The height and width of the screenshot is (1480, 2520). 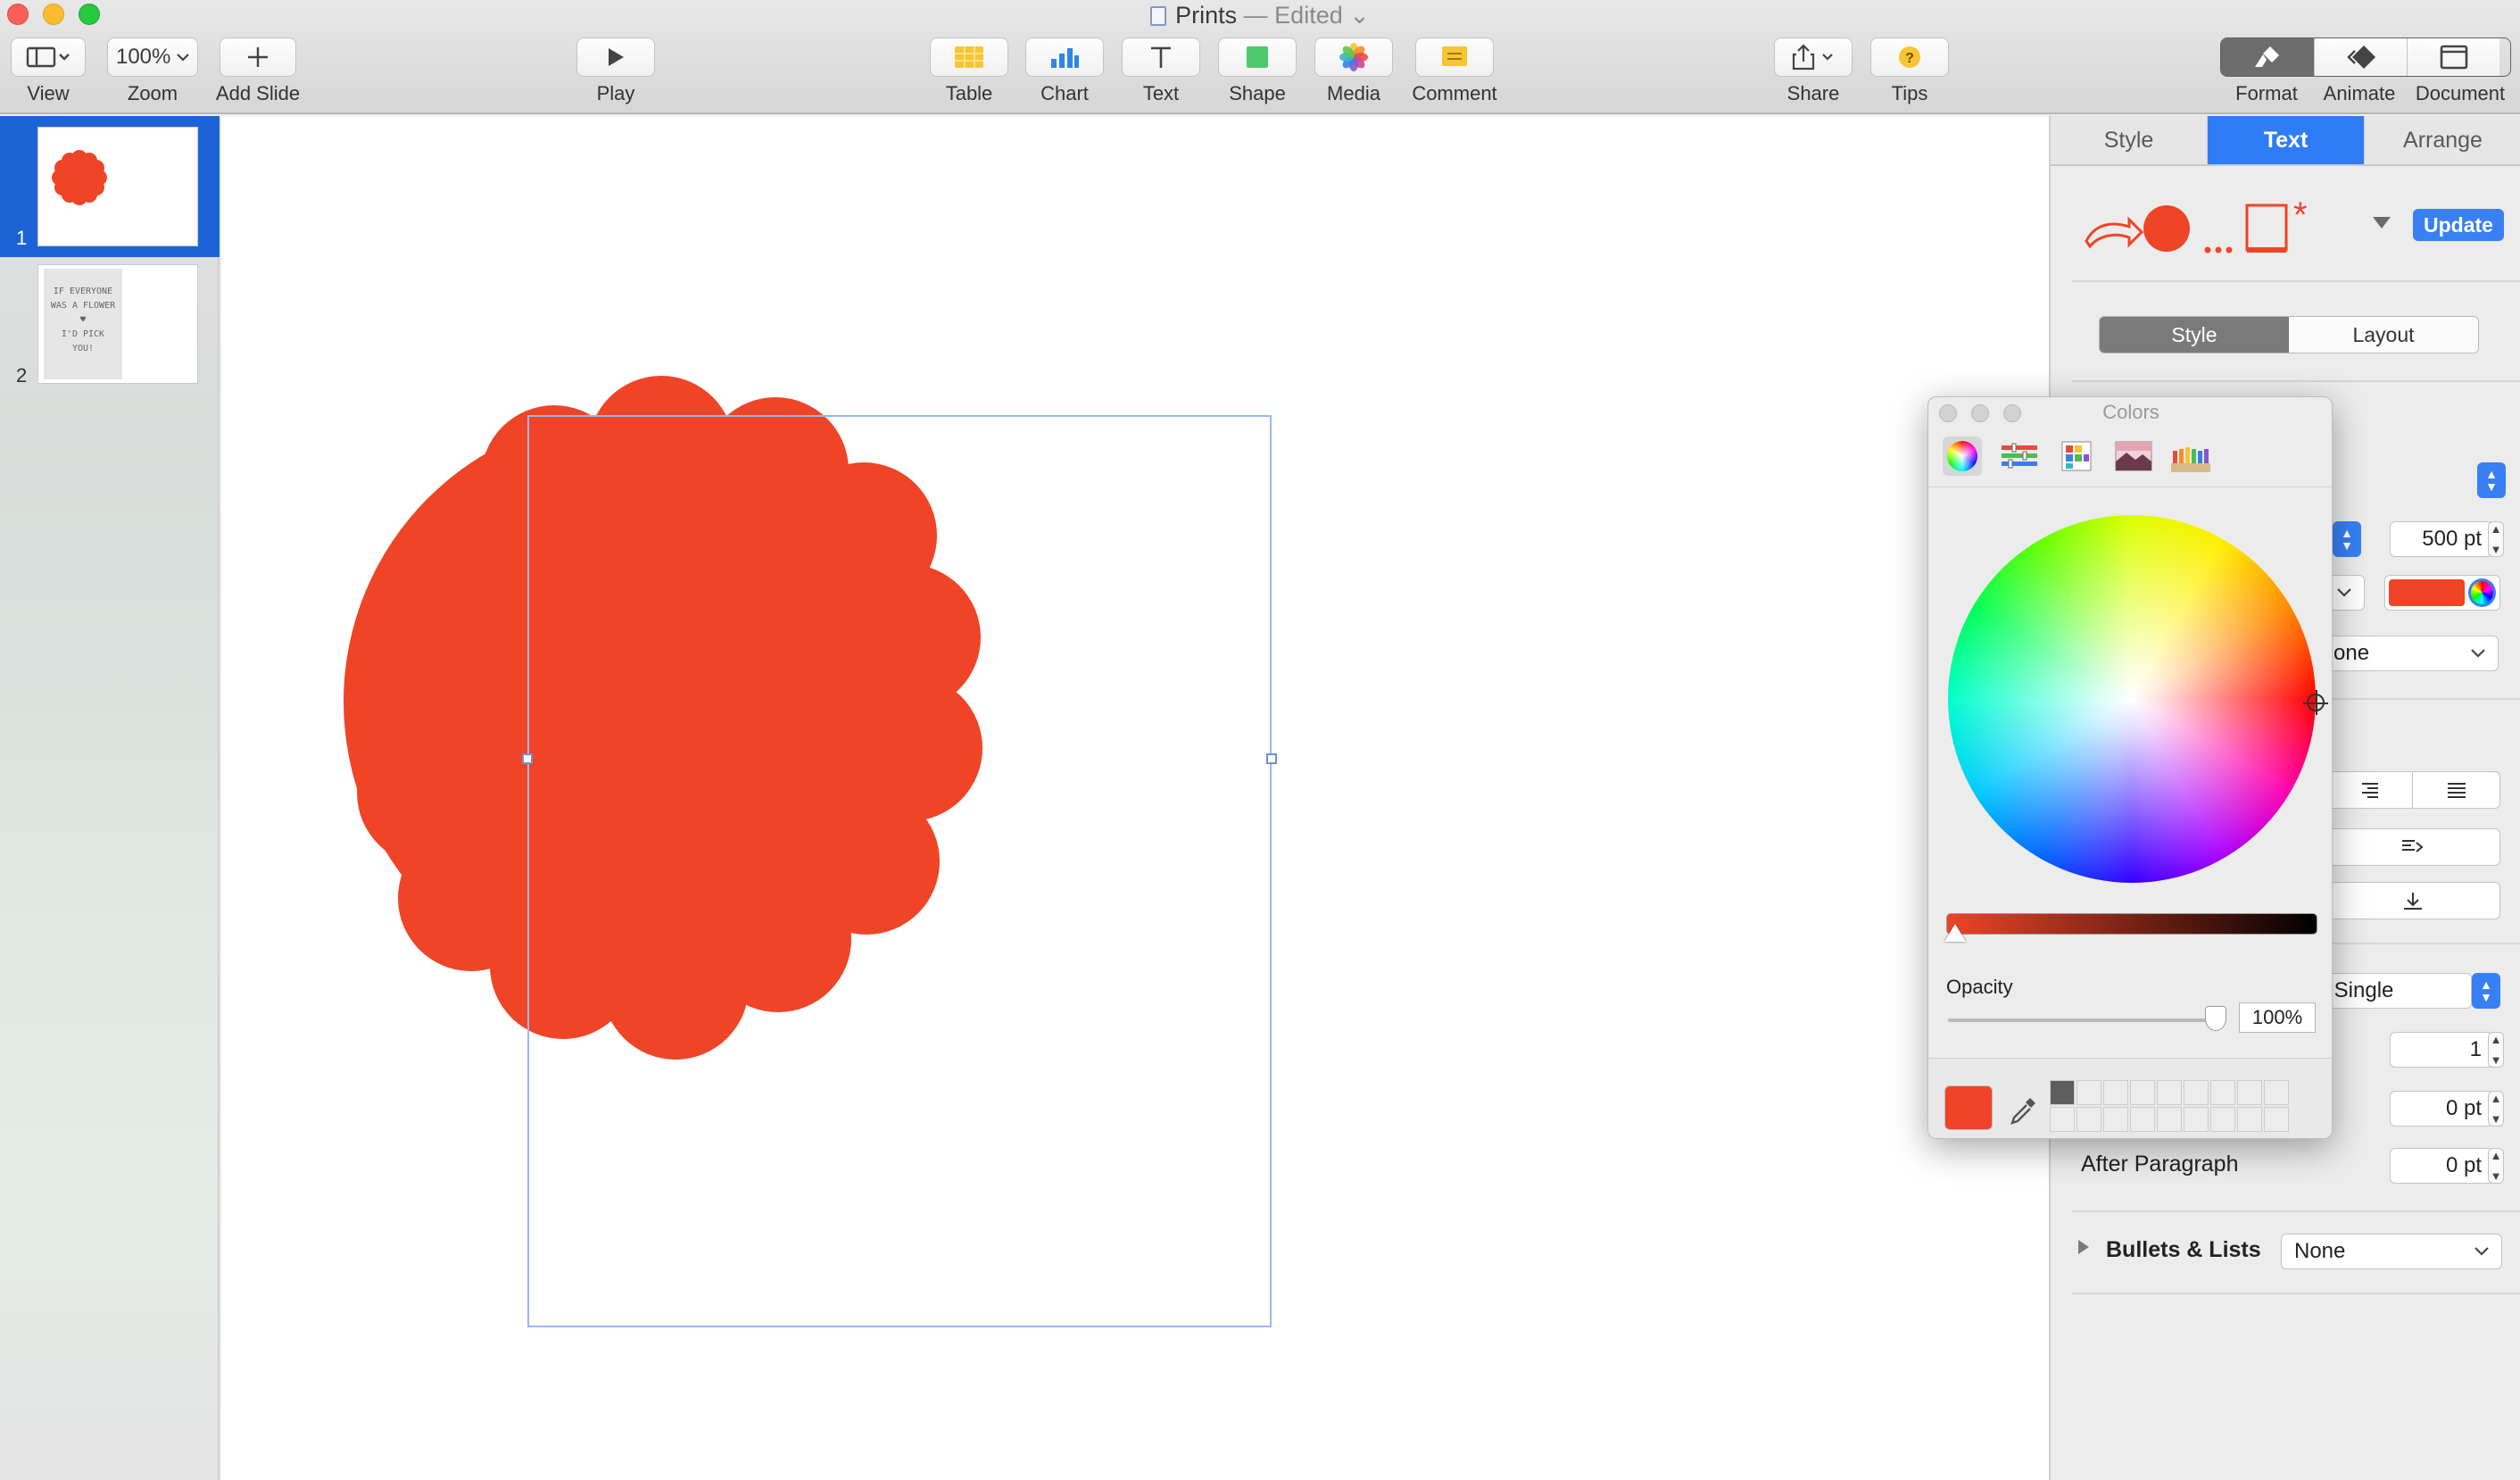 What do you see at coordinates (2190, 456) in the screenshot?
I see `crayons-mode-button` at bounding box center [2190, 456].